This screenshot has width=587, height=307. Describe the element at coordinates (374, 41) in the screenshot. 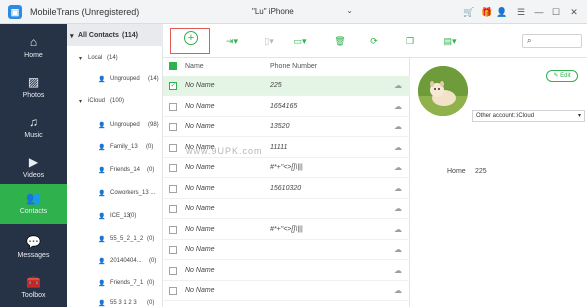

I see `refresh-icon: ⟳` at that location.